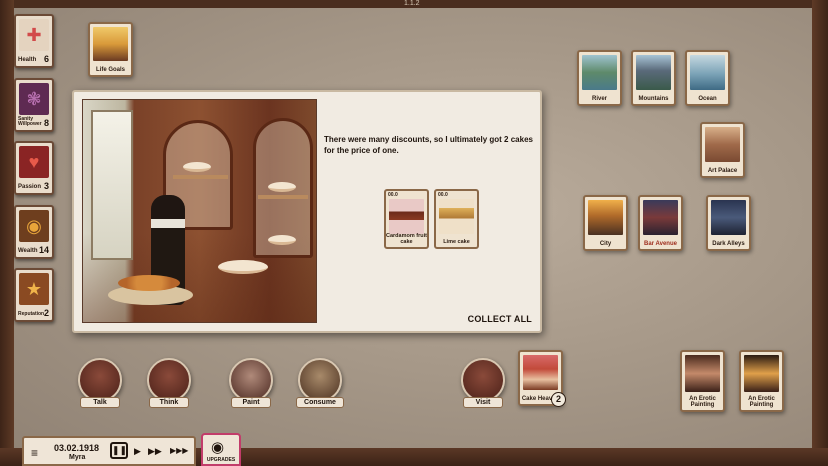 The image size is (828, 466). I want to click on card-name: Mountains, so click(653, 99).